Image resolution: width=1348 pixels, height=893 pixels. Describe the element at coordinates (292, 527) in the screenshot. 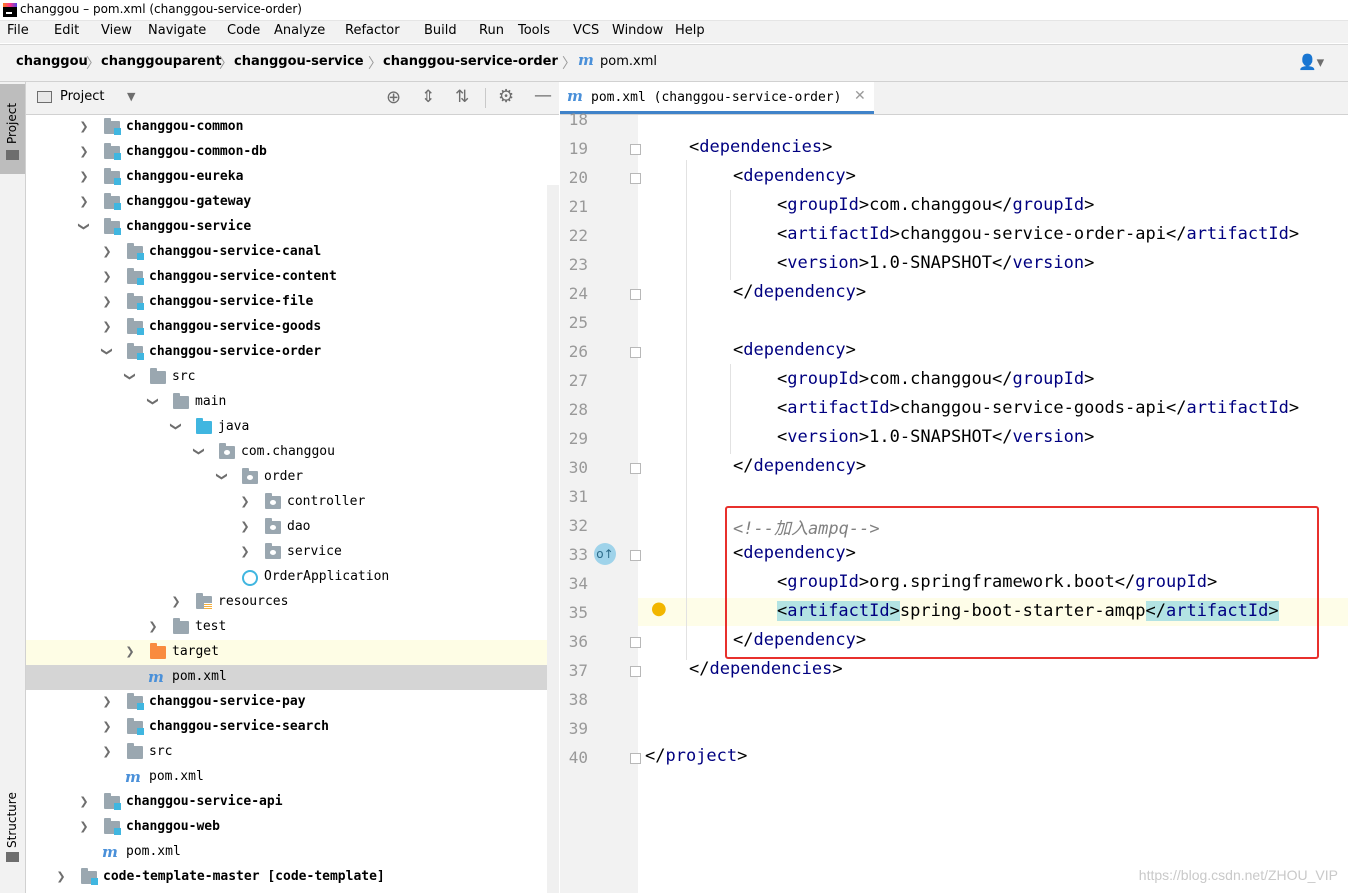

I see `tree-item: ❯ dao` at that location.